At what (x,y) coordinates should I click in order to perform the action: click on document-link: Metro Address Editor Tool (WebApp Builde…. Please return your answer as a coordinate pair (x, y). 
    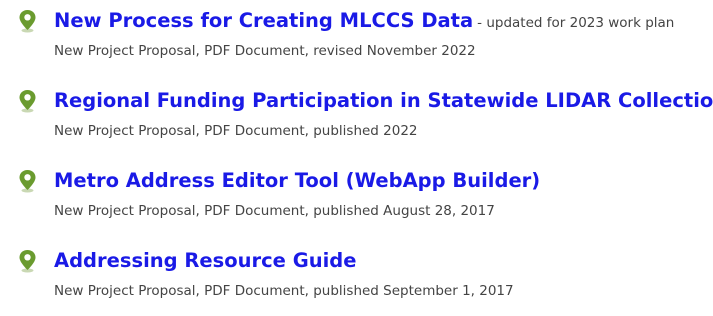
    Looking at the image, I should click on (297, 180).